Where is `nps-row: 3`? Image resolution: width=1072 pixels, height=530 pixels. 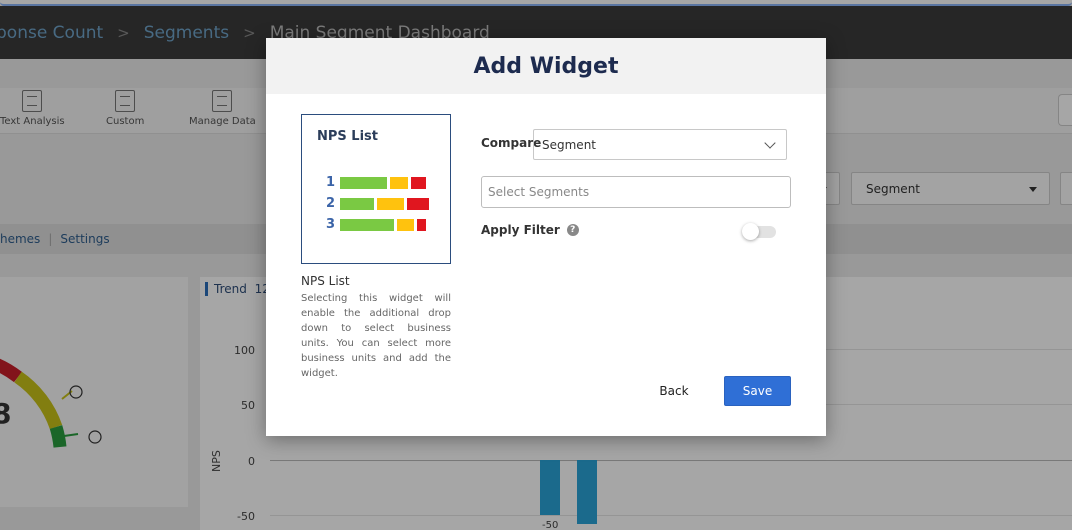
nps-row: 3 is located at coordinates (377, 224).